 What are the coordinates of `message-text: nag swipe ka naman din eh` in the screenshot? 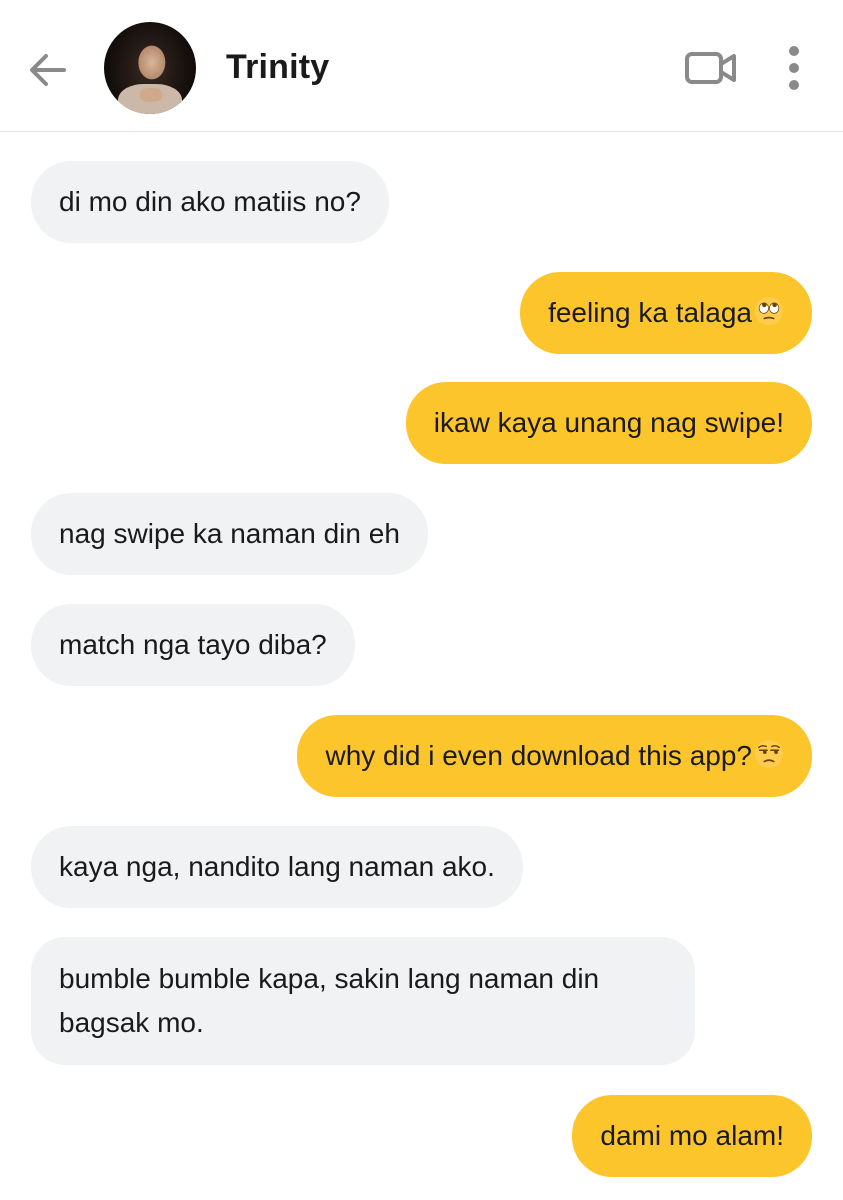 It's located at (229, 533).